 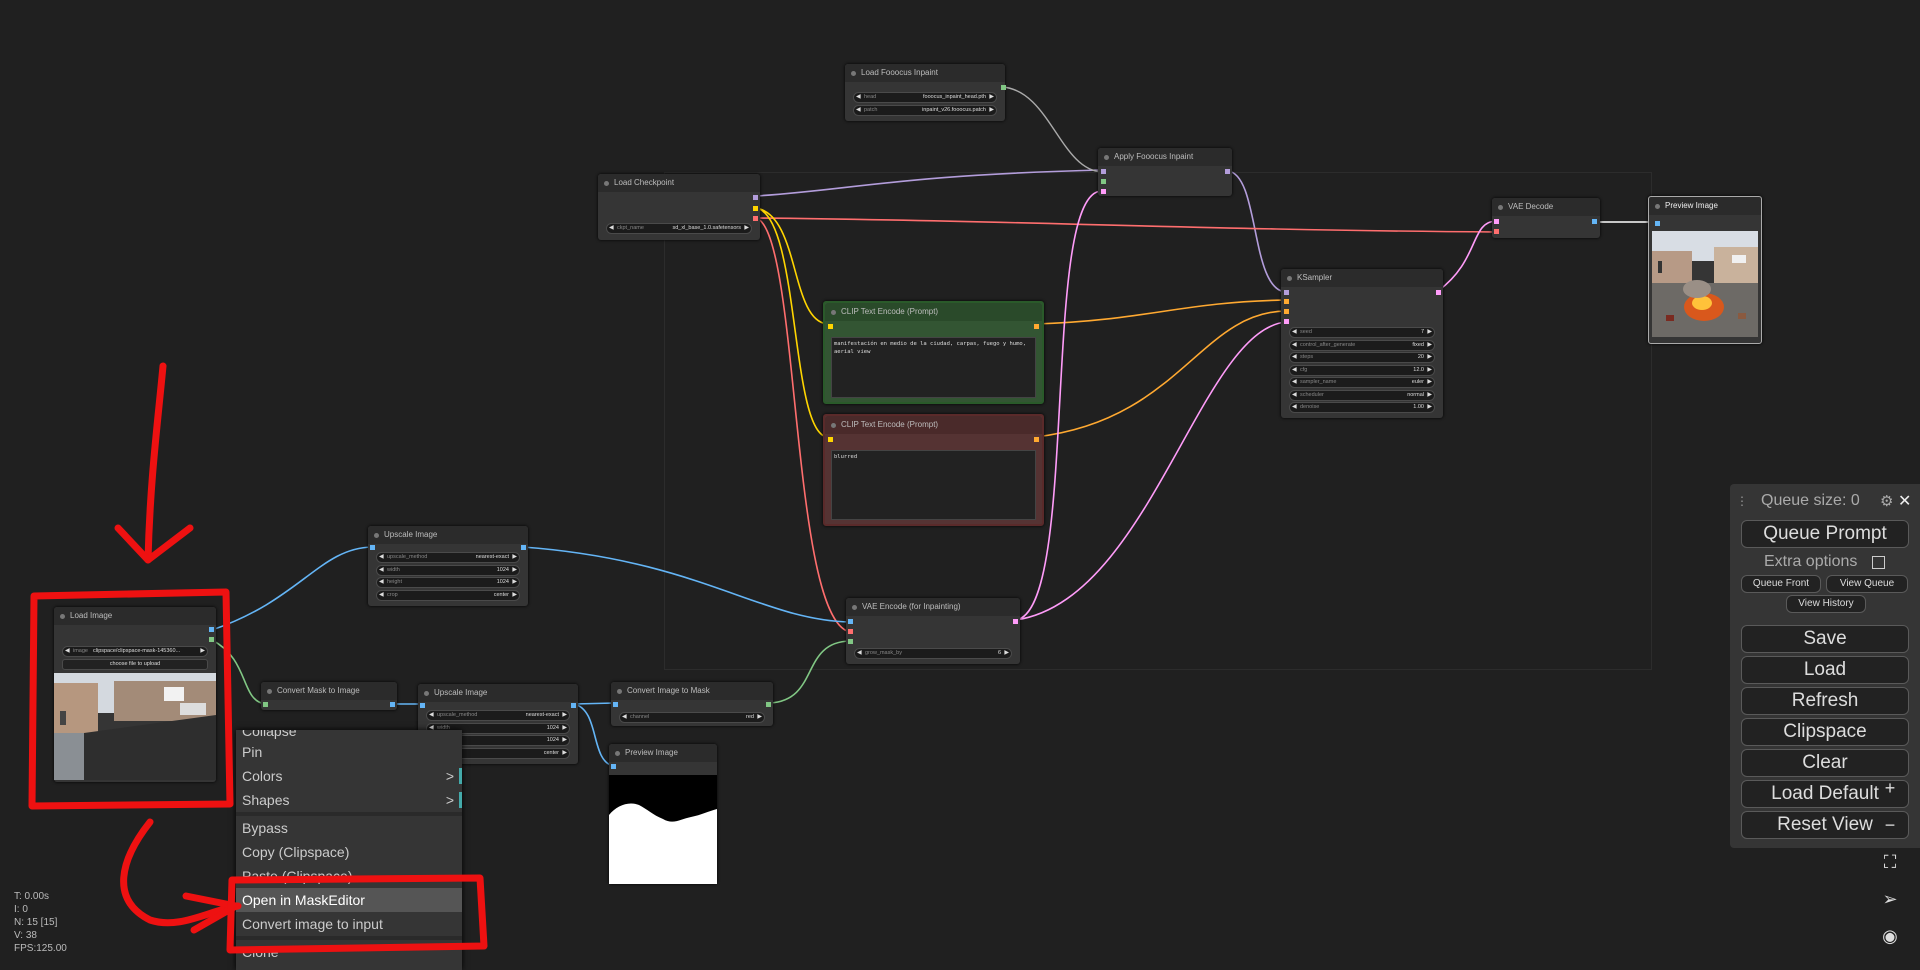 I want to click on view-queue-button: View Queue, so click(x=1867, y=584).